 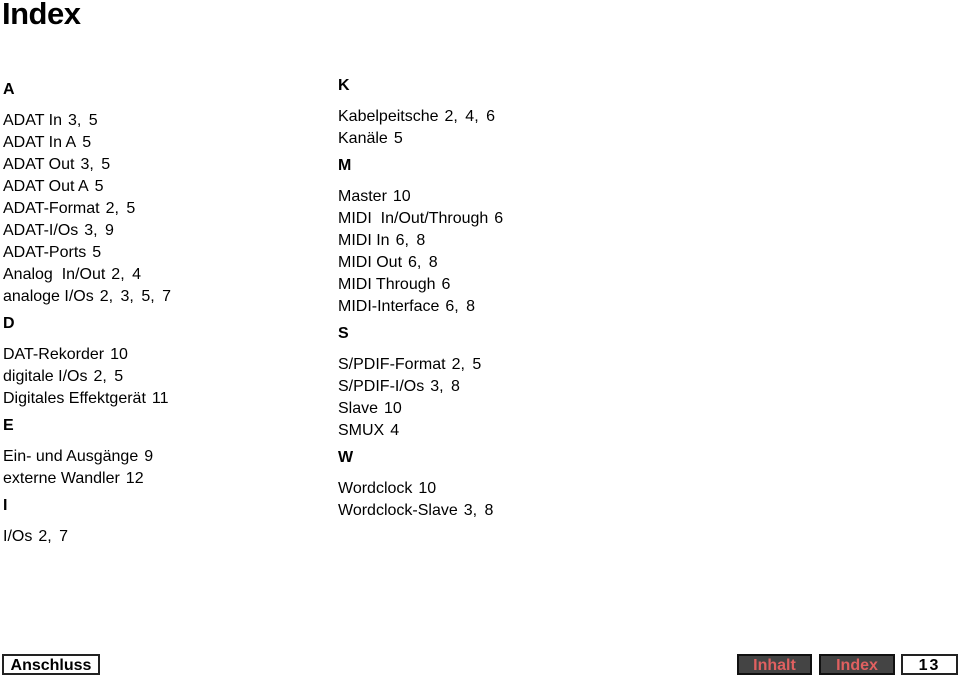 What do you see at coordinates (46, 186) in the screenshot?
I see `entry-term: ADAT Out A` at bounding box center [46, 186].